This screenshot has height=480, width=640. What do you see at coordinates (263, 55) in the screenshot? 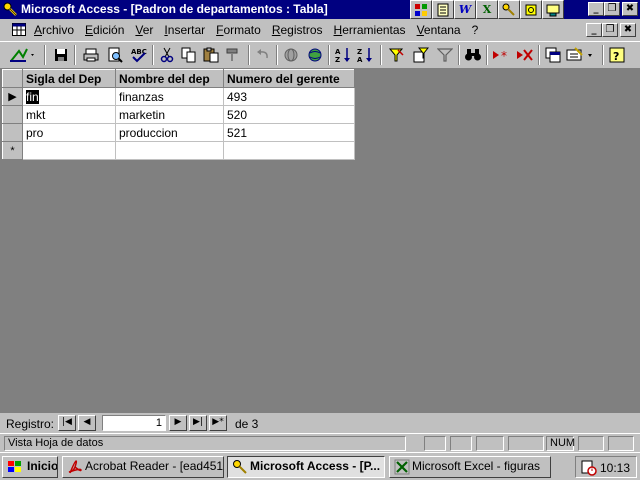
I see `undo-icon` at bounding box center [263, 55].